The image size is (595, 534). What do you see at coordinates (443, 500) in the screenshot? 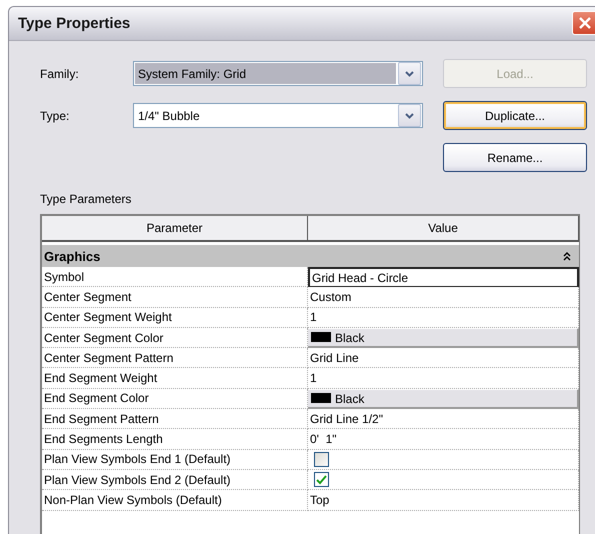
I see `value-cell: Top` at bounding box center [443, 500].